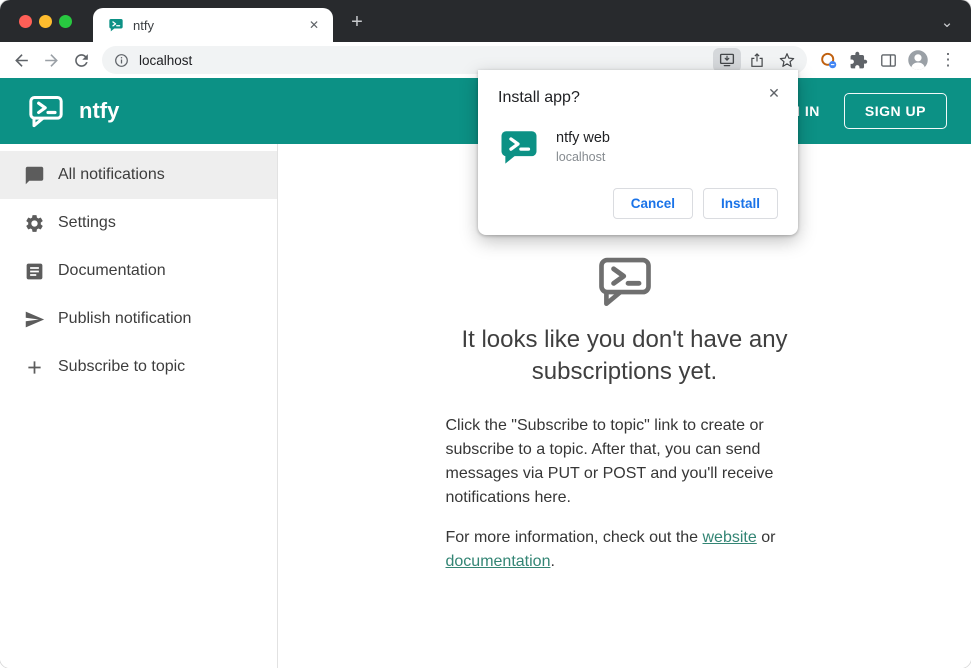  I want to click on sidebar-item-all-notifications: All notifications, so click(138, 175).